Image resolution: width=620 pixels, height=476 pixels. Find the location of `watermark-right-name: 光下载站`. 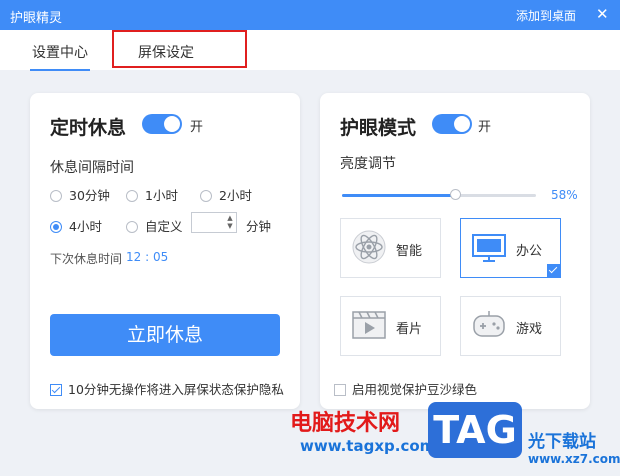

watermark-right-name: 光下载站 is located at coordinates (562, 442).